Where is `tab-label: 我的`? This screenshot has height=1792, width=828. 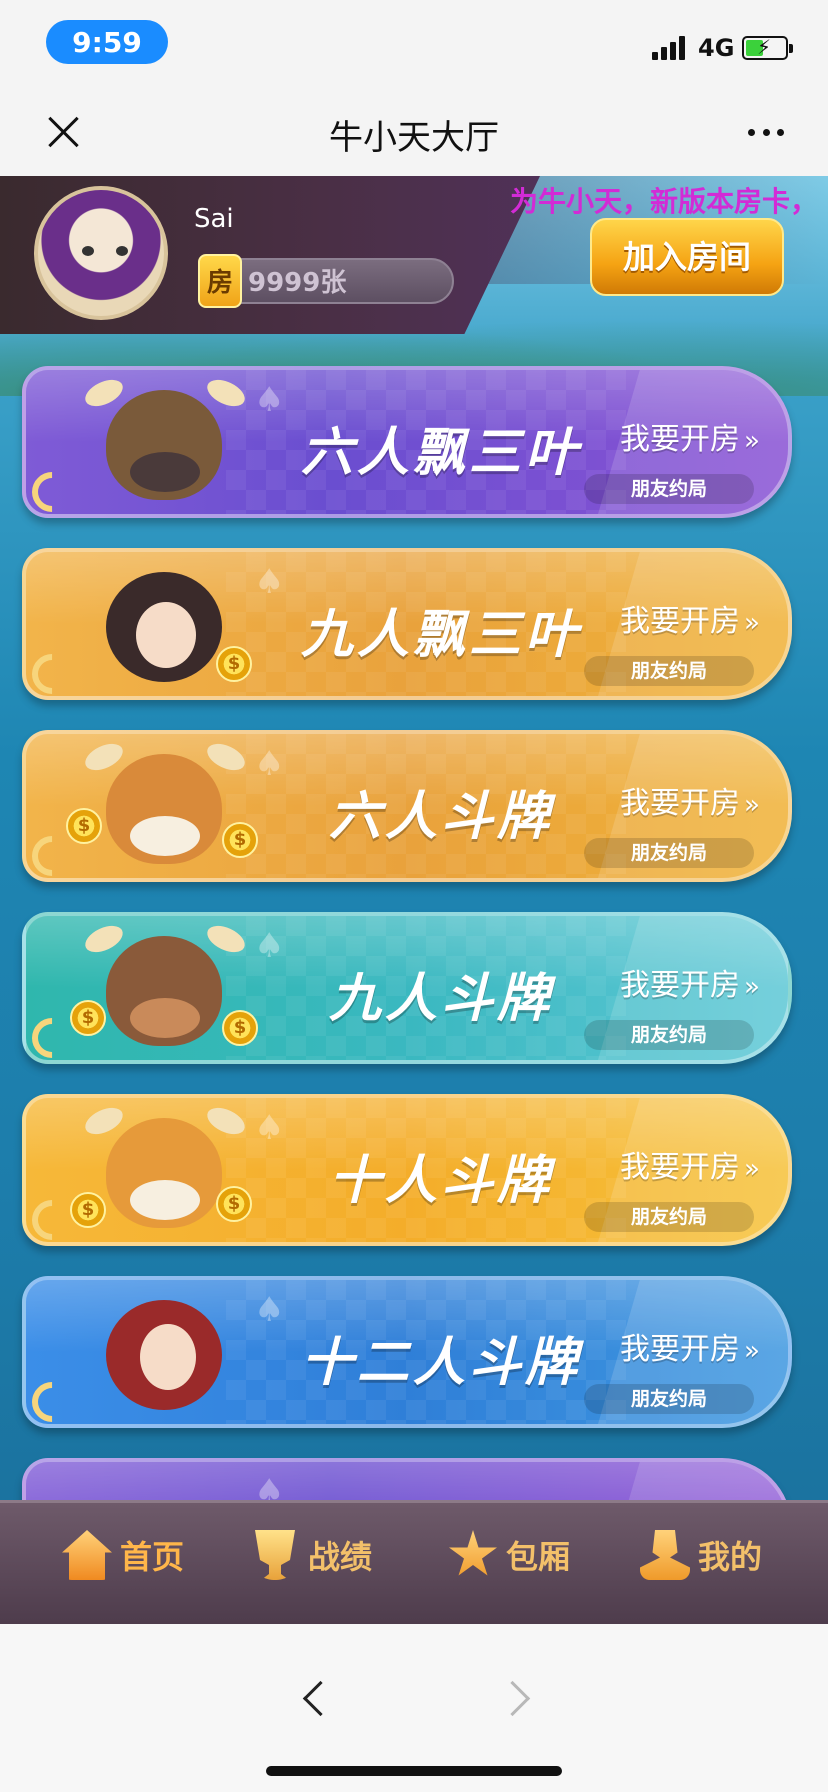 tab-label: 我的 is located at coordinates (730, 1557).